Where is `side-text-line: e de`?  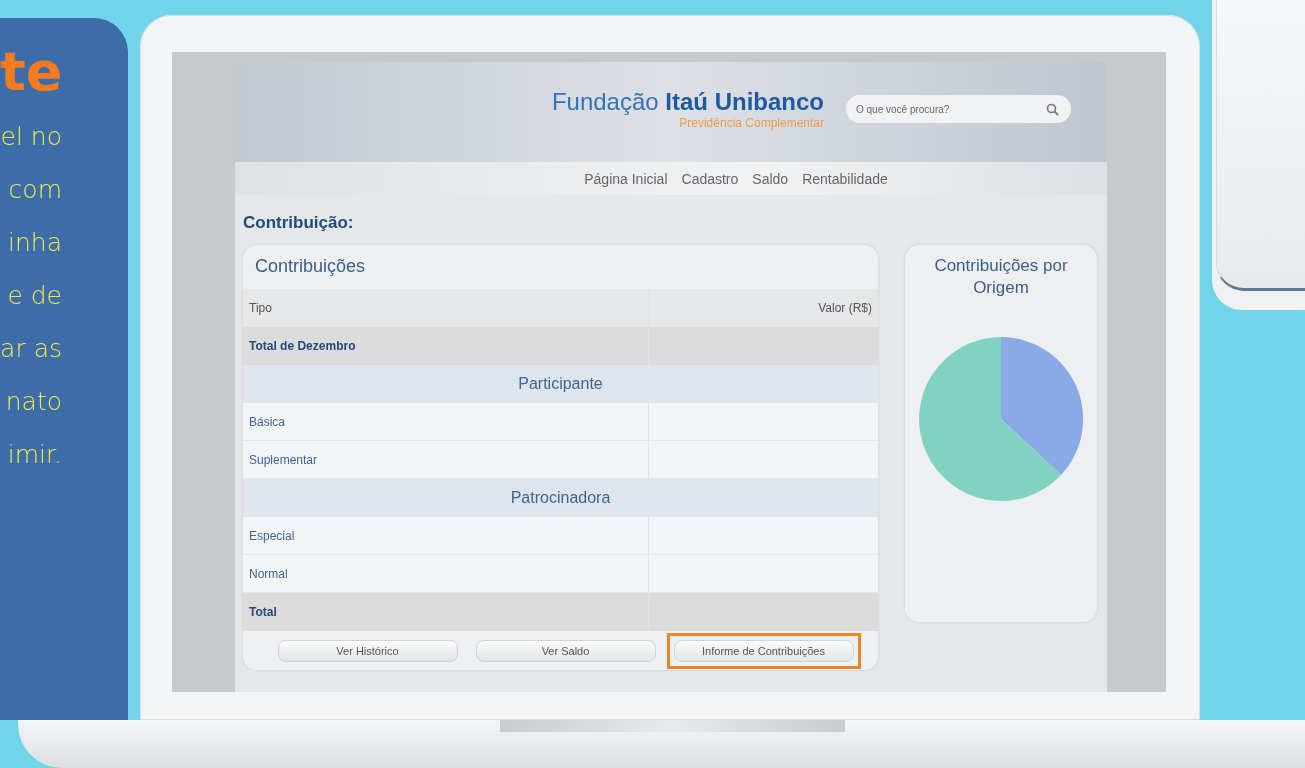
side-text-line: e de is located at coordinates (34, 296).